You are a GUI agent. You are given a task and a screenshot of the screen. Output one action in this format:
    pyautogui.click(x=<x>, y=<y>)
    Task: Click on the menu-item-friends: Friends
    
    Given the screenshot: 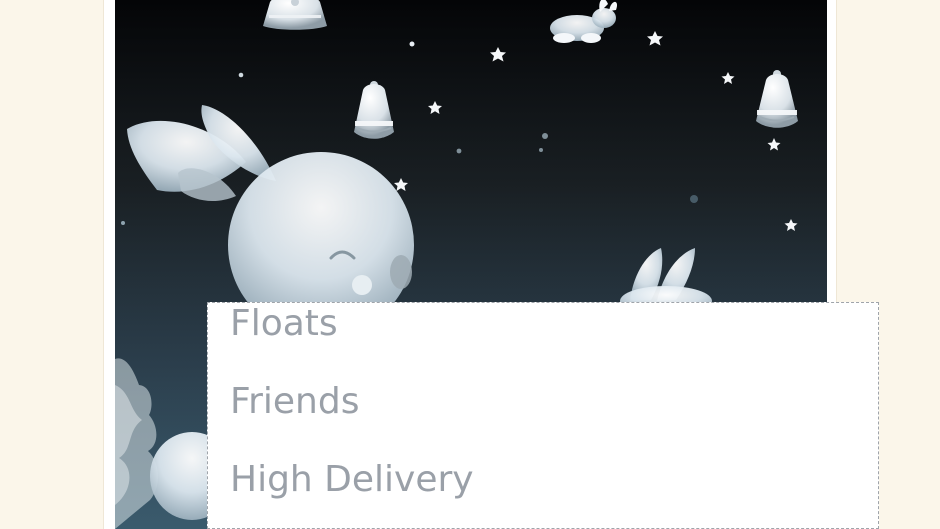 What is the action you would take?
    pyautogui.click(x=294, y=402)
    